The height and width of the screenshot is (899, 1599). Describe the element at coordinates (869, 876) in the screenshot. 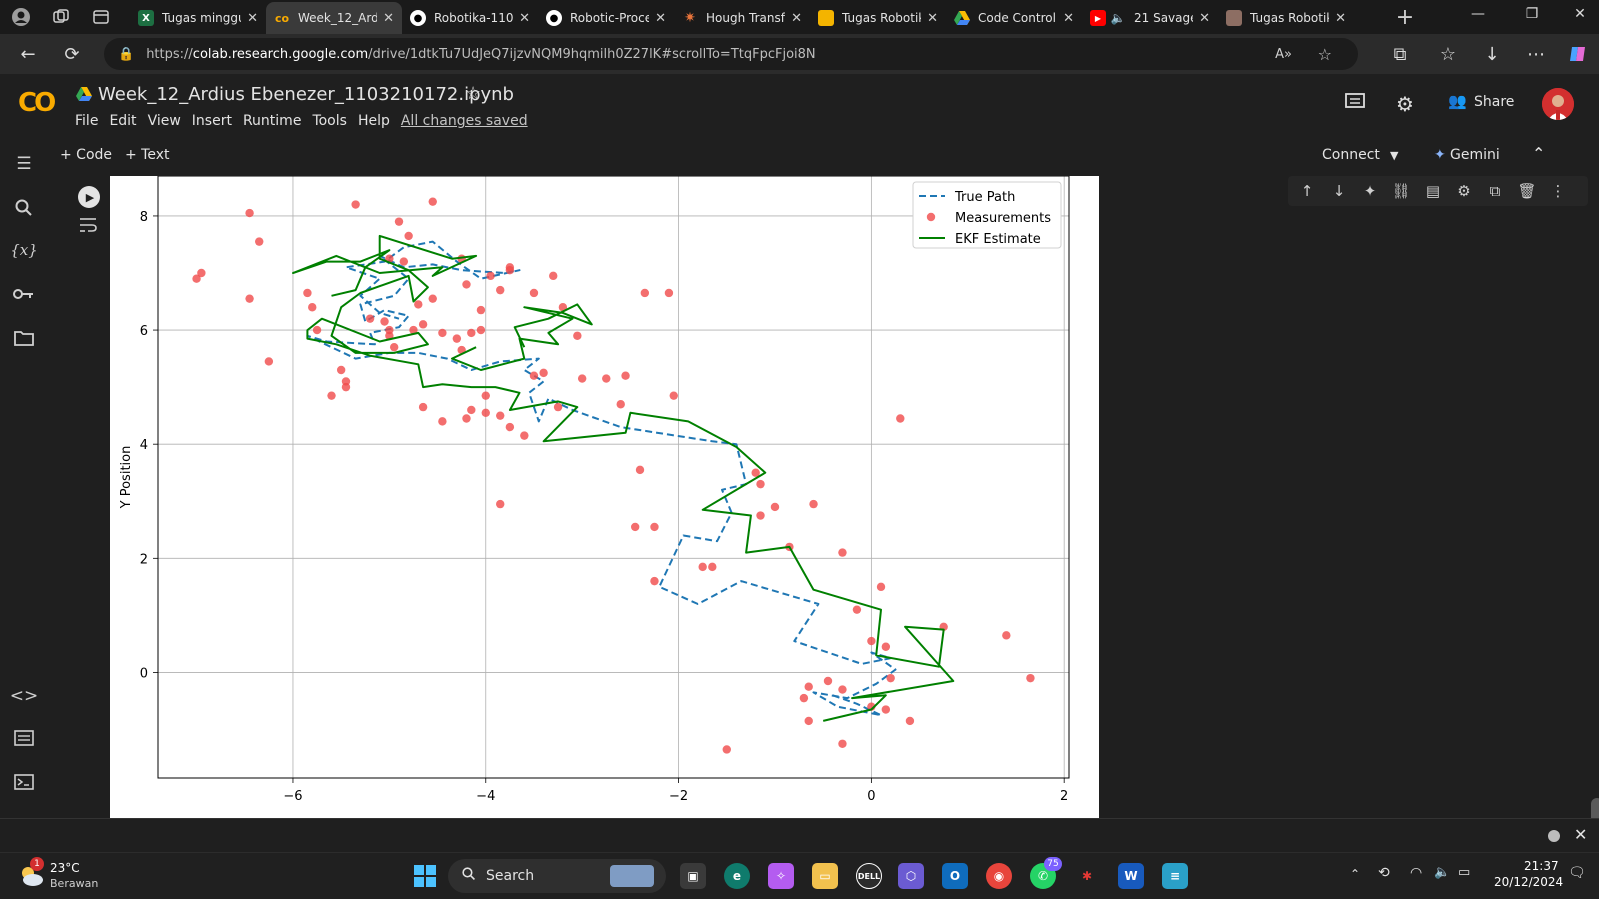

I see `dell-icon: DELL` at that location.